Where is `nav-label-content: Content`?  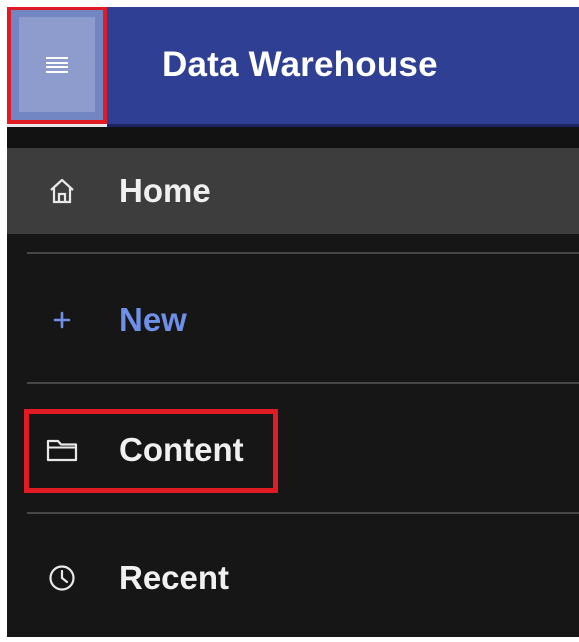
nav-label-content: Content is located at coordinates (181, 449).